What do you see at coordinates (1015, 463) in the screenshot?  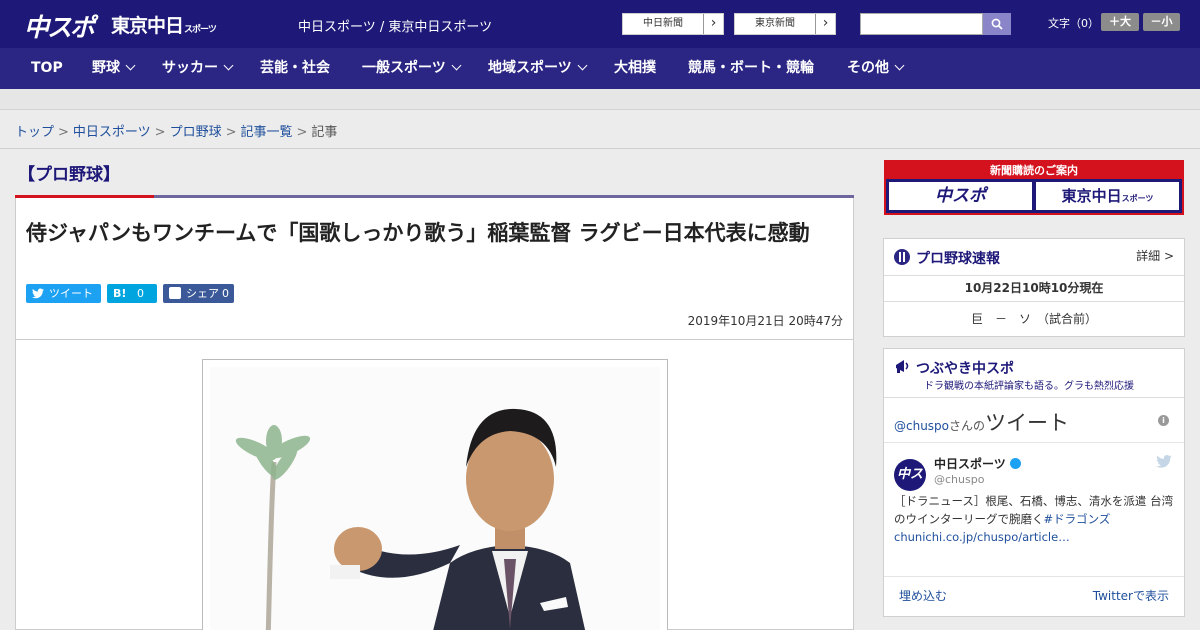 I see `verified-icon` at bounding box center [1015, 463].